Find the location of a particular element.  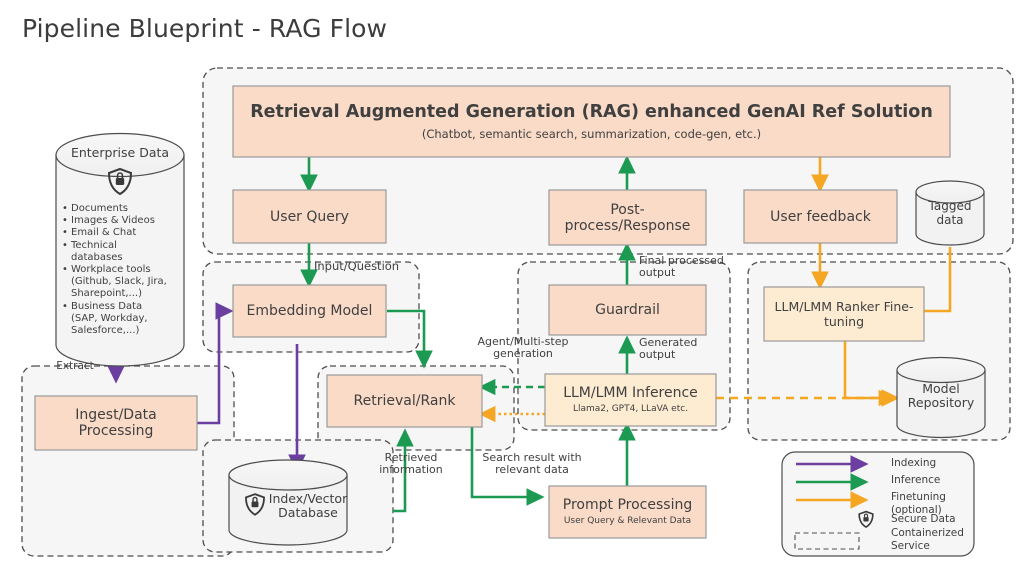

node-ranker-finetuning is located at coordinates (844, 314).